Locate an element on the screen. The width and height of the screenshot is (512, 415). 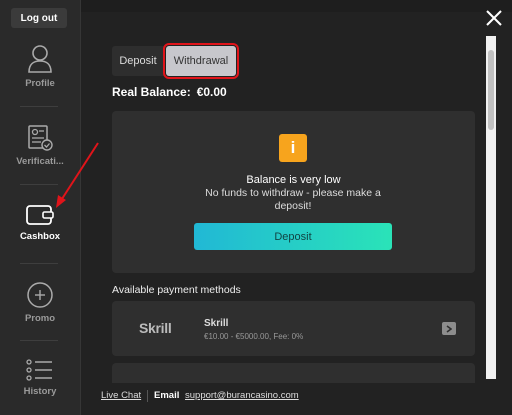
email-label: Email is located at coordinates (167, 395).